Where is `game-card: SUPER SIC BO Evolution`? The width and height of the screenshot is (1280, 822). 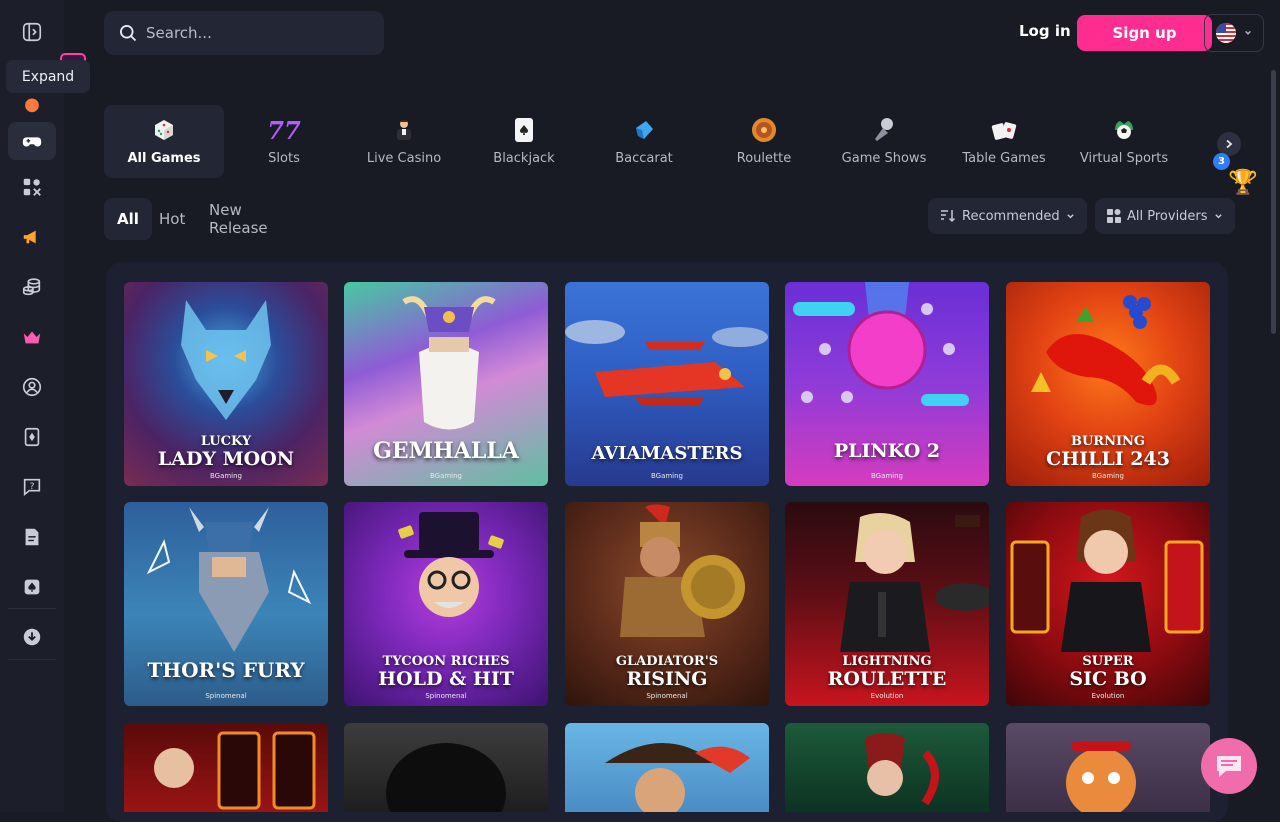
game-card: SUPER SIC BO Evolution is located at coordinates (1108, 604).